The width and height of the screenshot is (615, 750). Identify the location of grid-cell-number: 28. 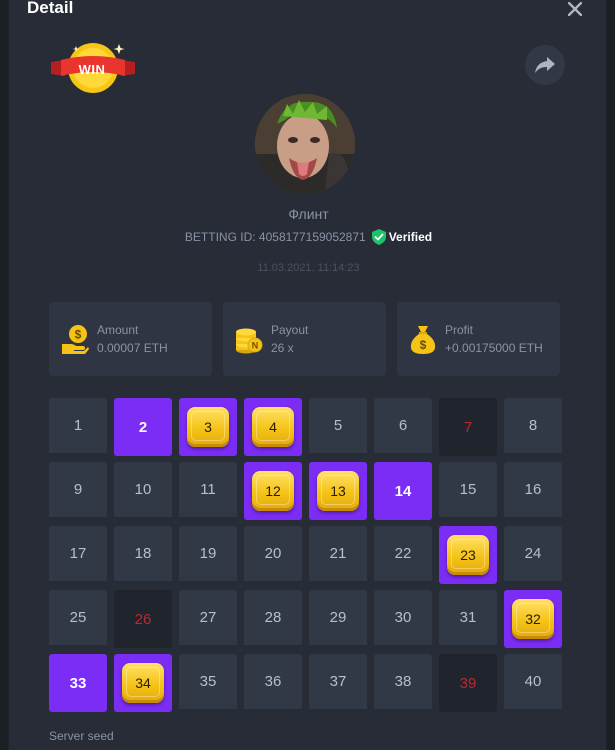
(273, 617).